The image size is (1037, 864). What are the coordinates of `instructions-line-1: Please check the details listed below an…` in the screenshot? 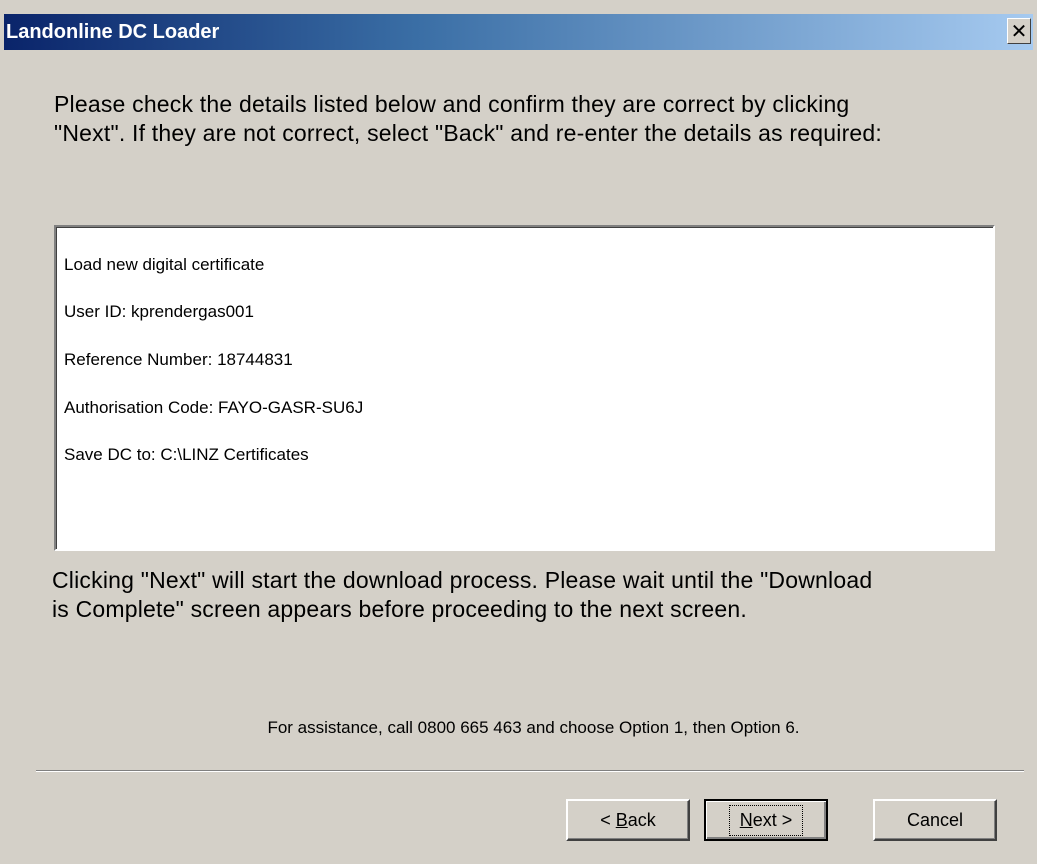 It's located at (452, 104).